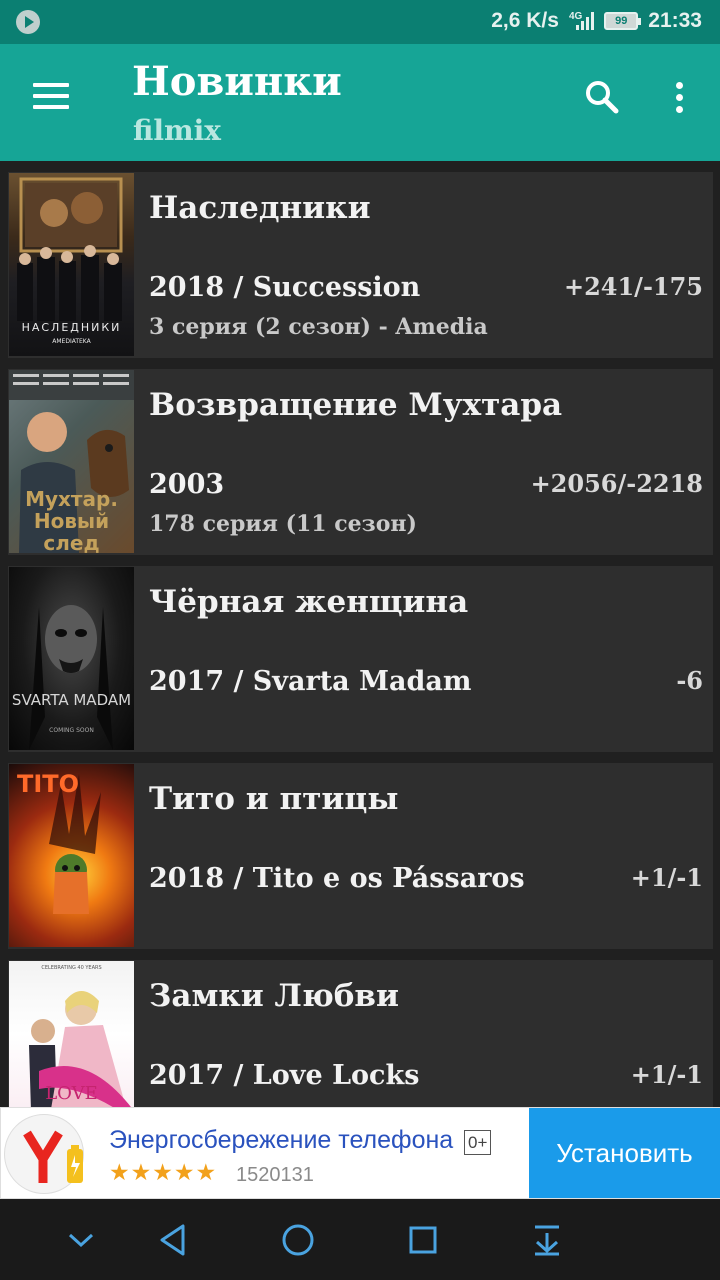 Image resolution: width=720 pixels, height=1280 pixels. Describe the element at coordinates (177, 130) in the screenshot. I see `page-subtitle: filmix` at that location.